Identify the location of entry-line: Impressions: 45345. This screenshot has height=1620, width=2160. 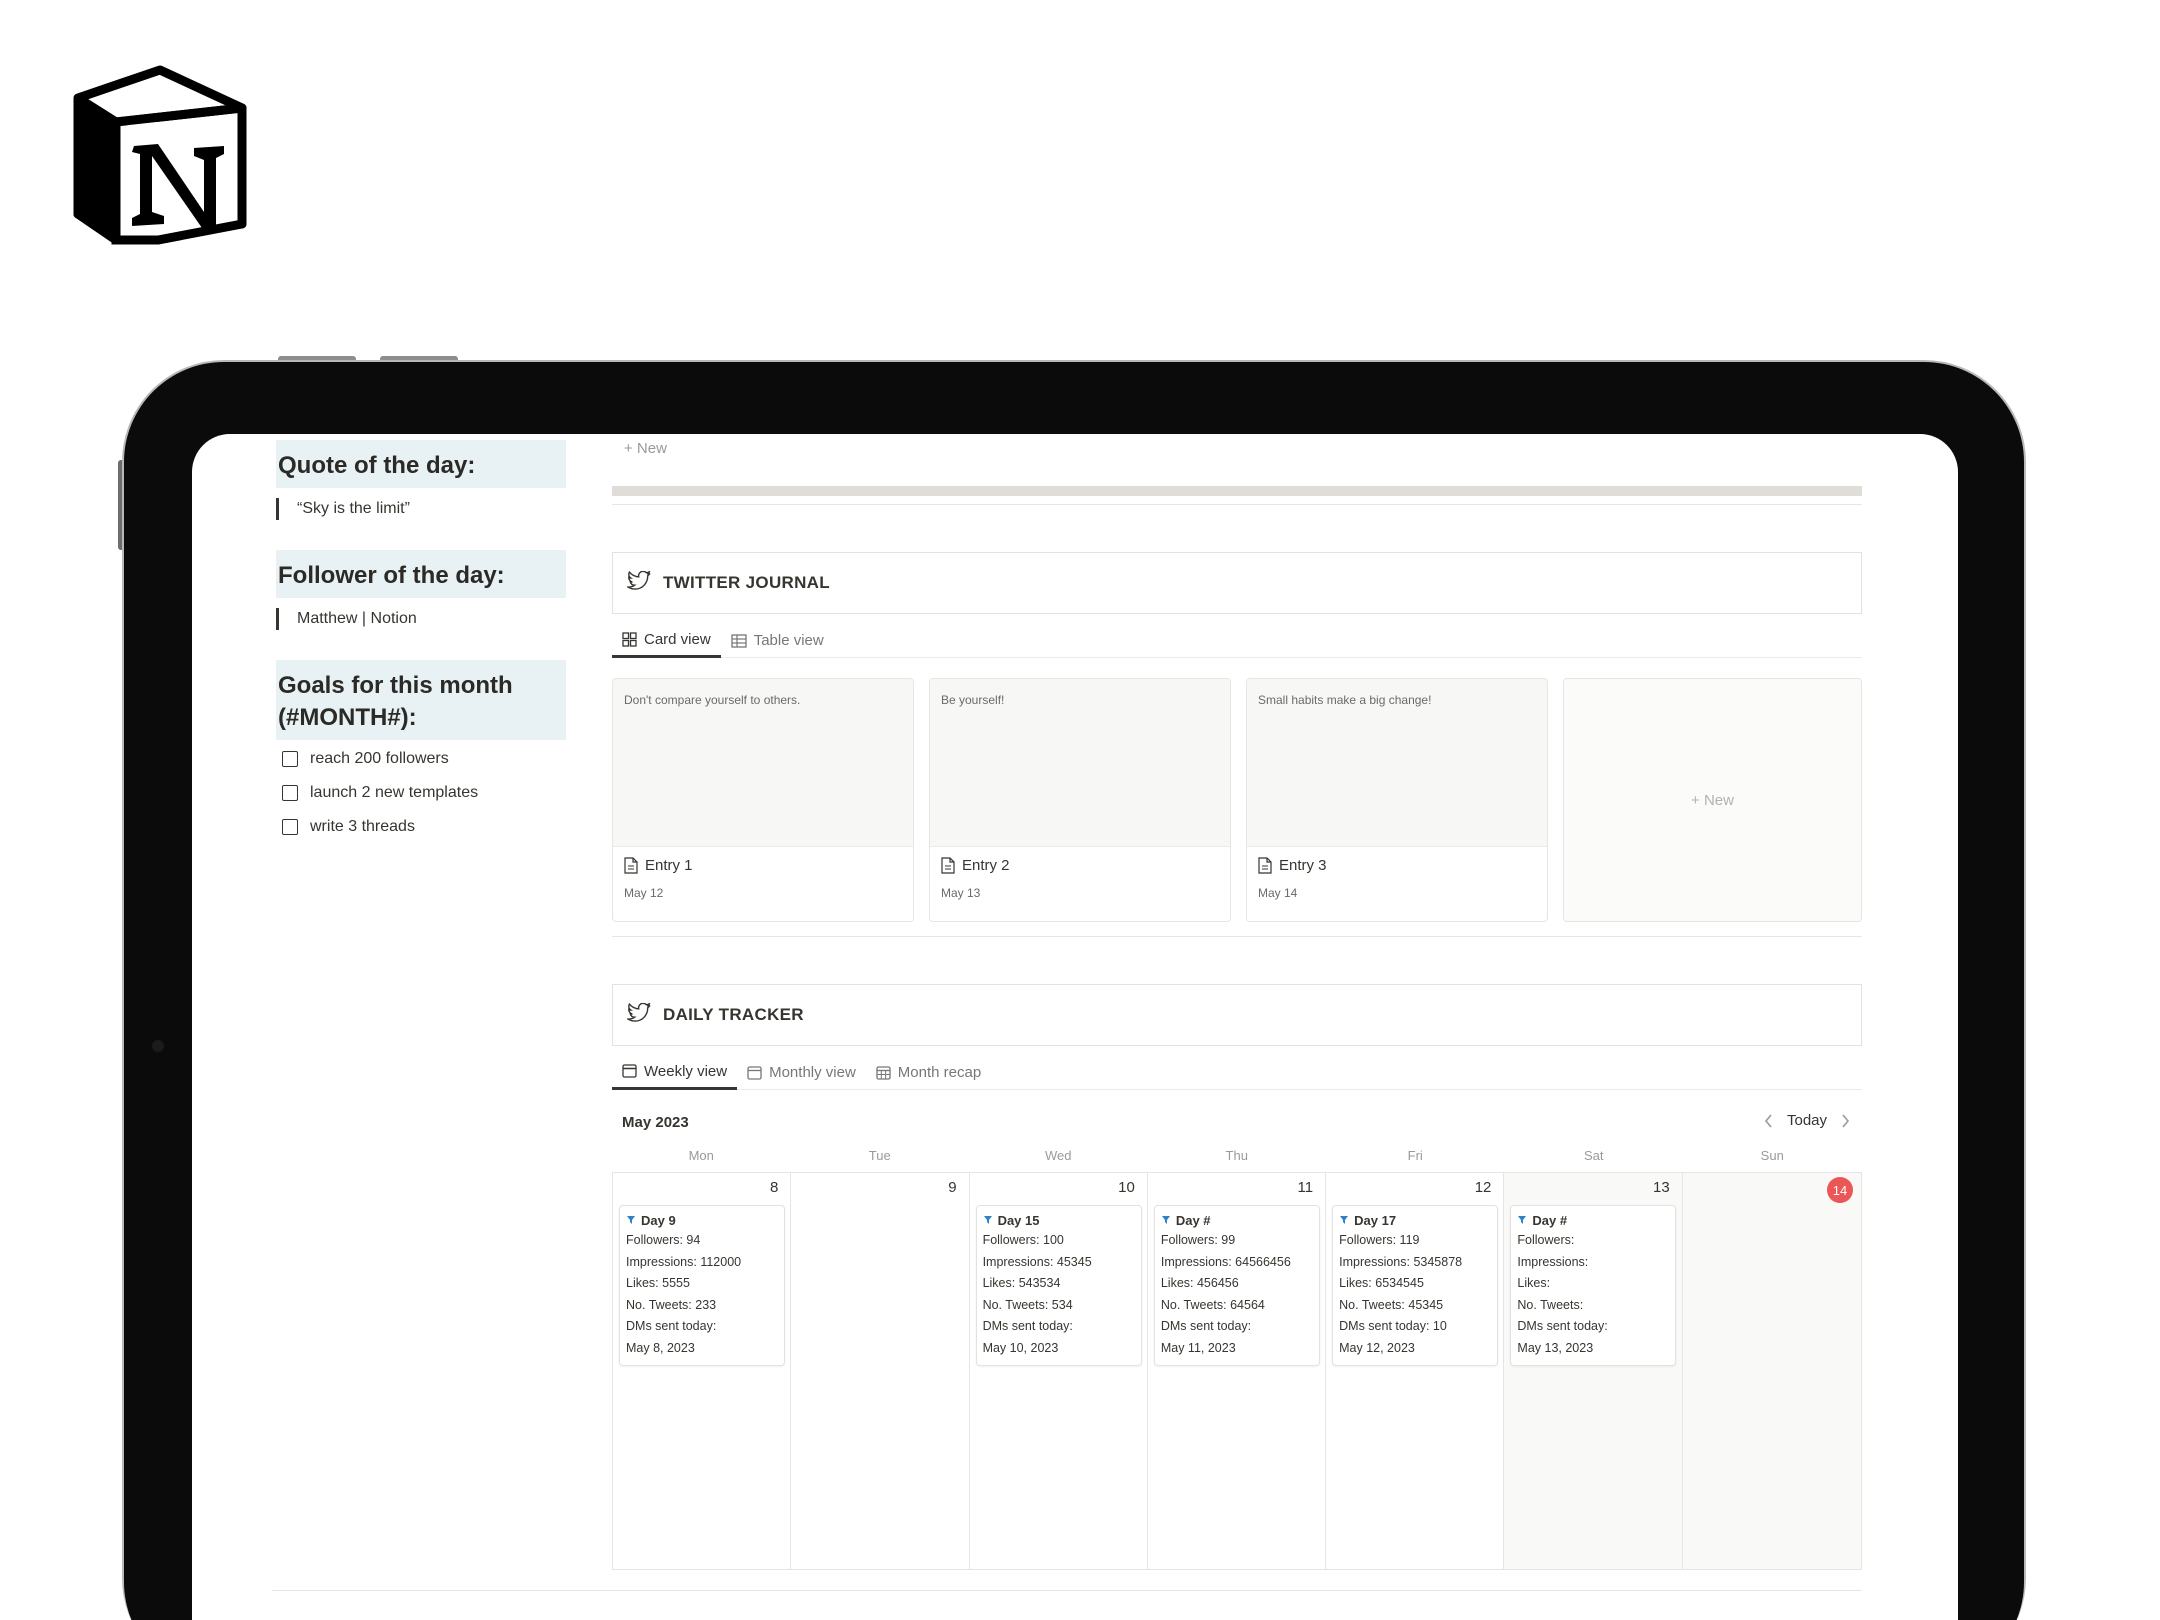
(1037, 1261).